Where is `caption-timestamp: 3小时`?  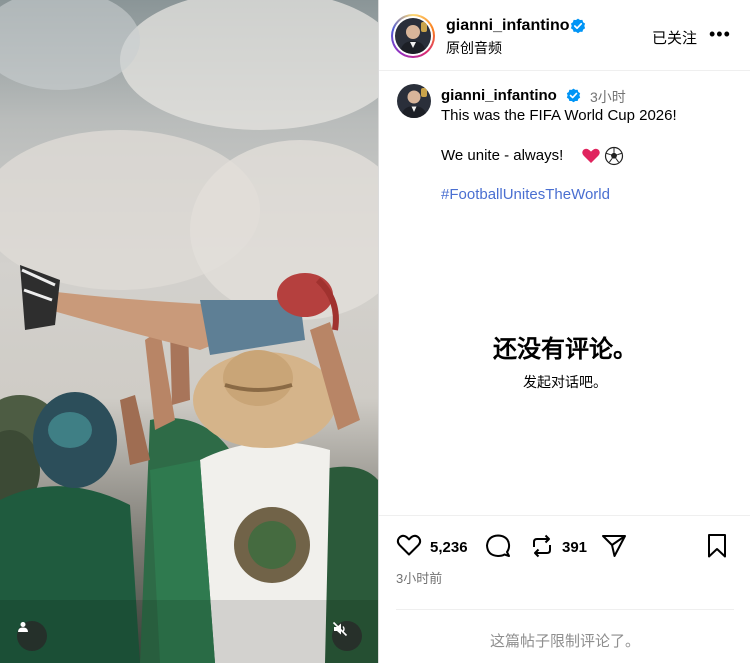 caption-timestamp: 3小时 is located at coordinates (608, 97).